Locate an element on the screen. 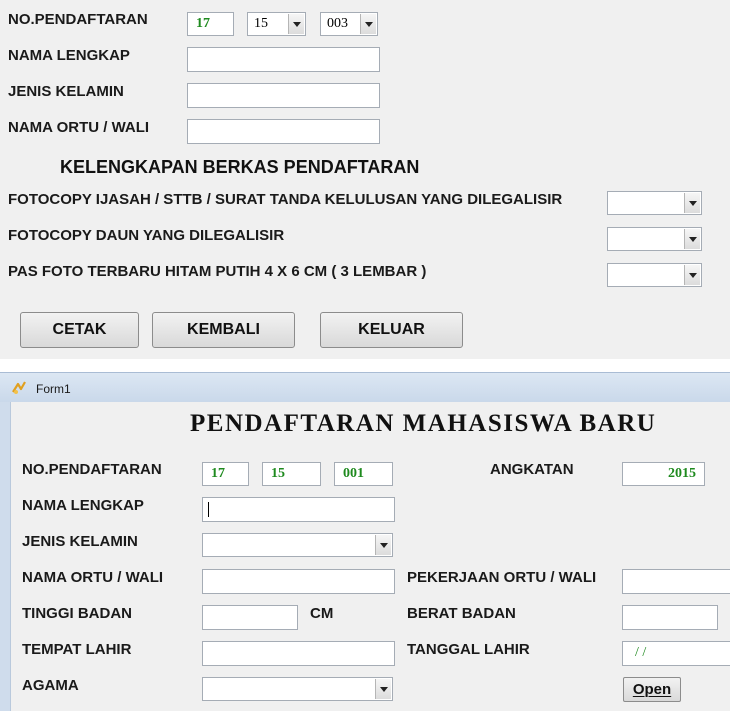 The image size is (730, 711). doc-ijasah-combo is located at coordinates (654, 203).